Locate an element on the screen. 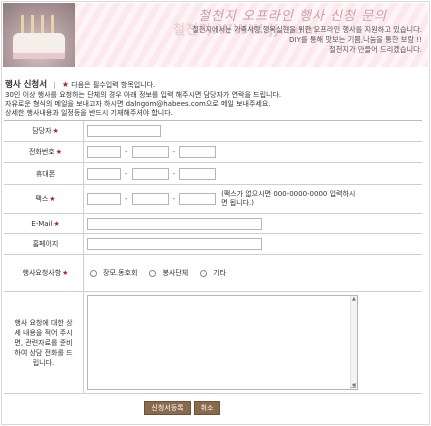 This screenshot has height=426, width=431. fax-label: 팩스 ★ is located at coordinates (44, 199).